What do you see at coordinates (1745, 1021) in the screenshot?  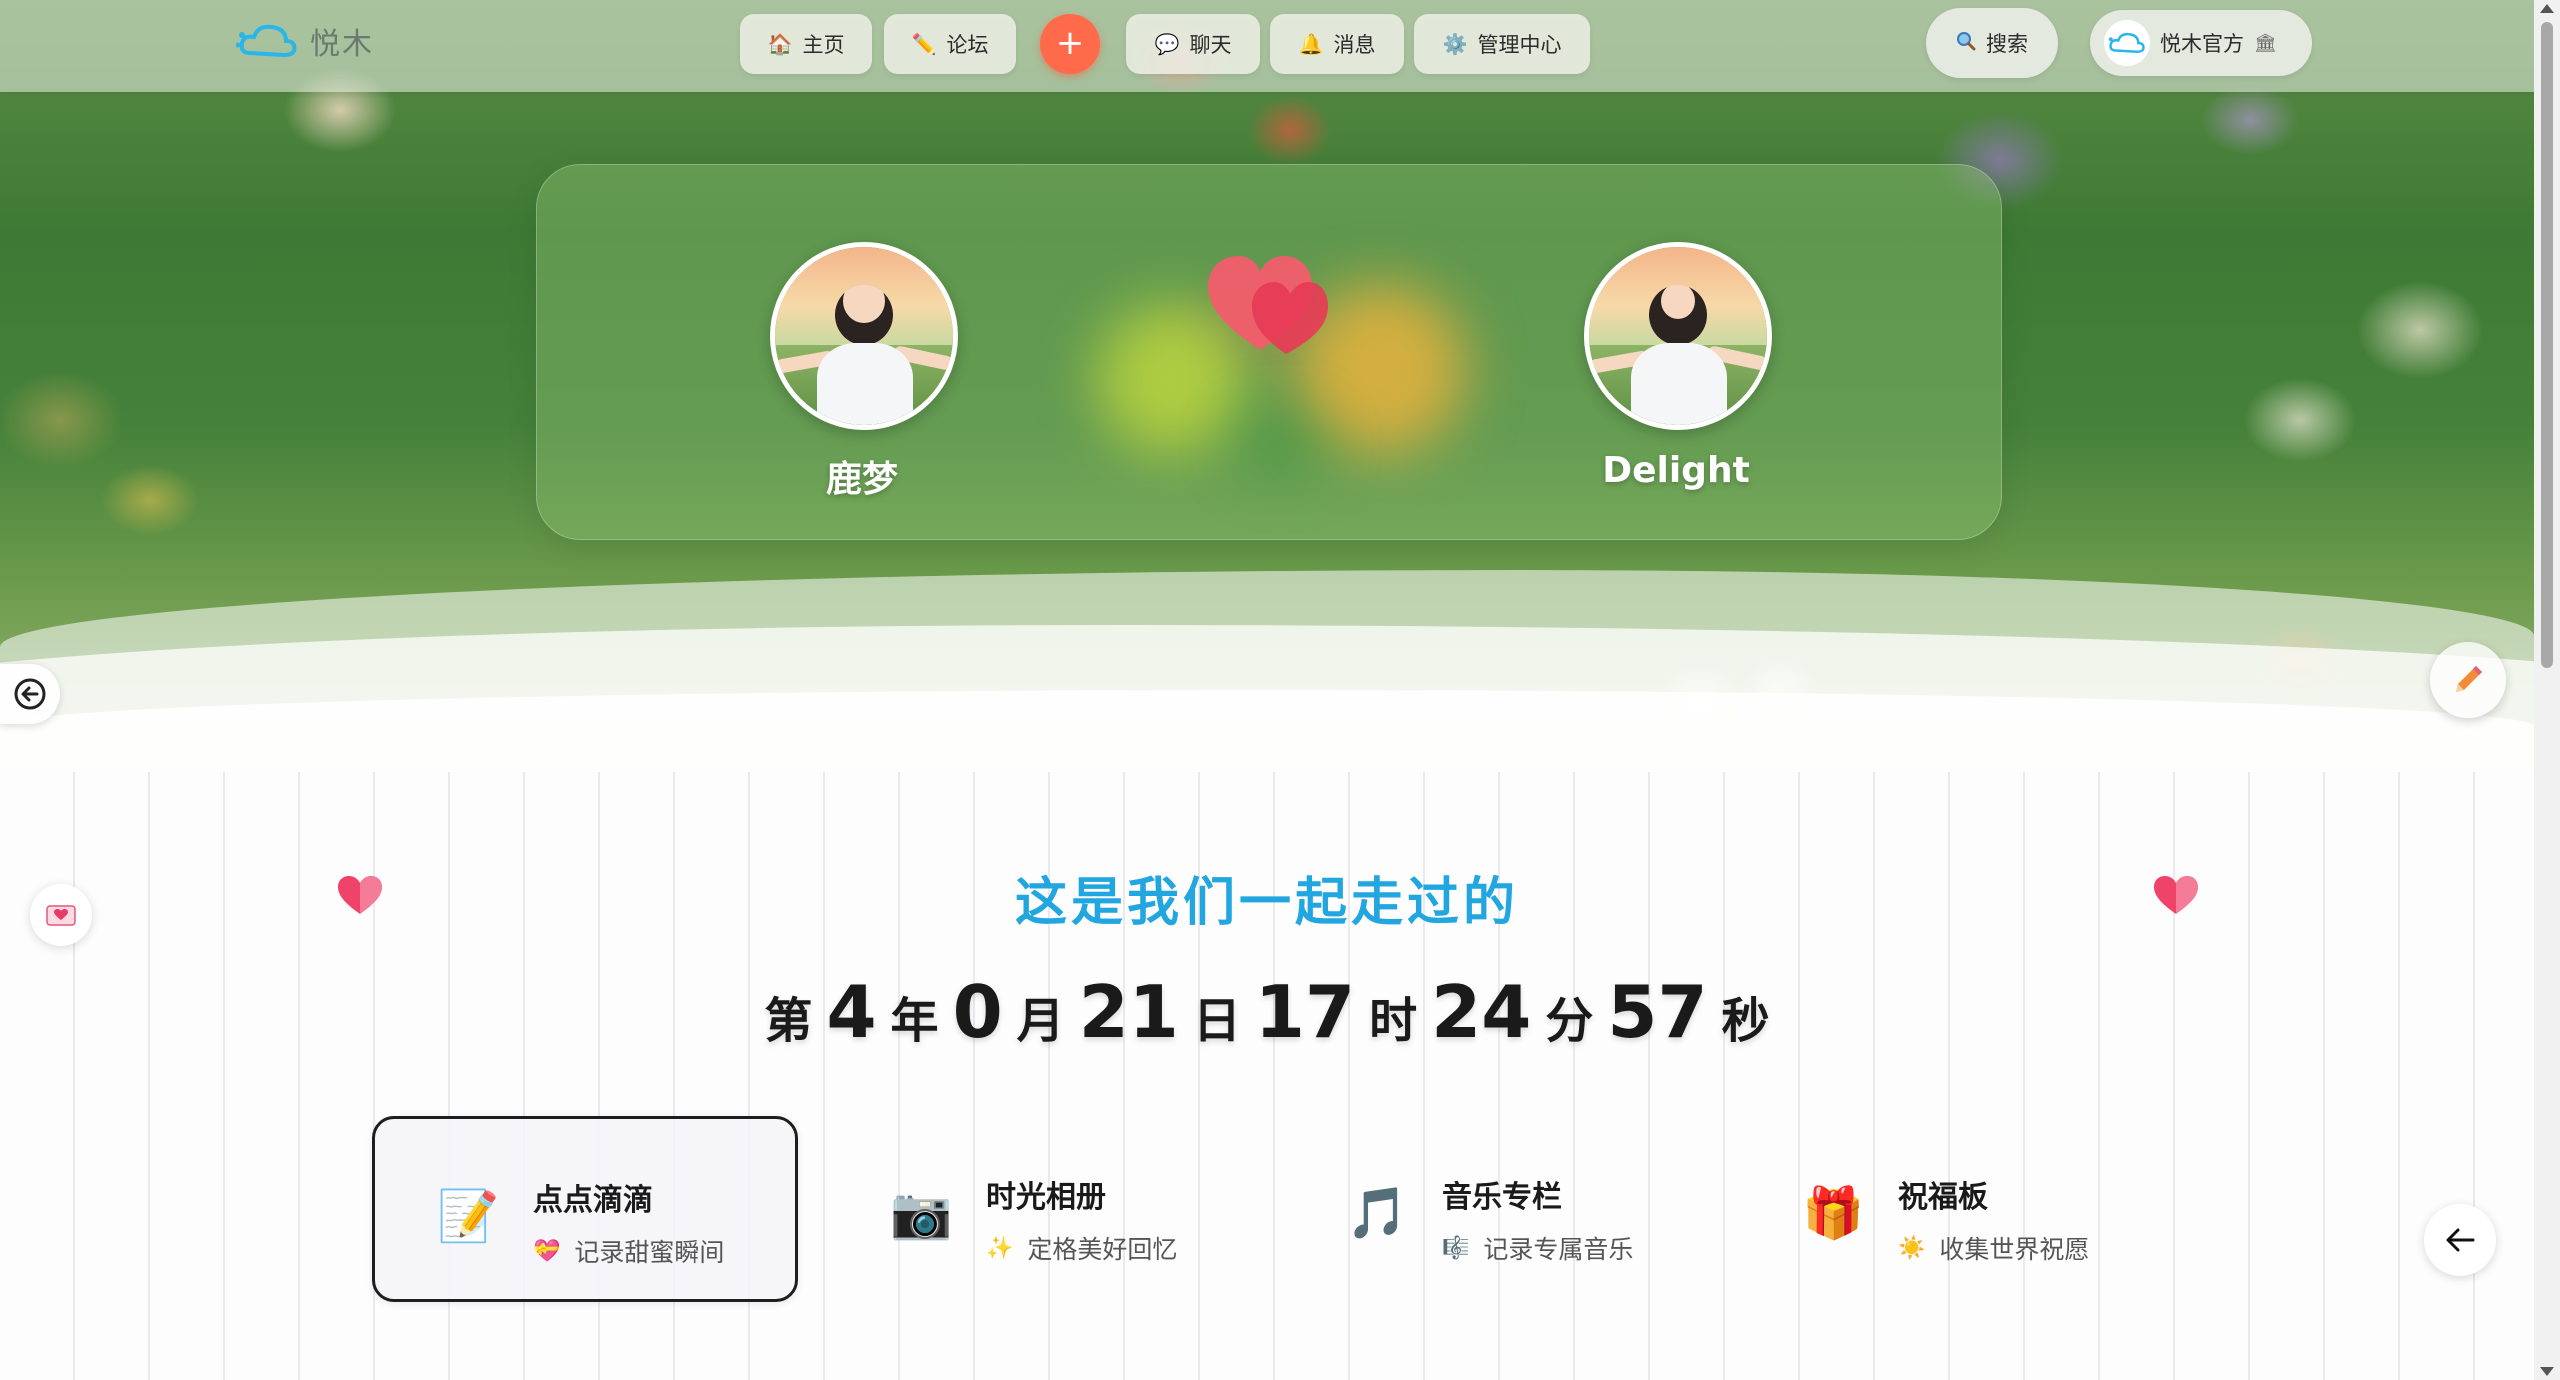 I see `counter-unit: 秒` at bounding box center [1745, 1021].